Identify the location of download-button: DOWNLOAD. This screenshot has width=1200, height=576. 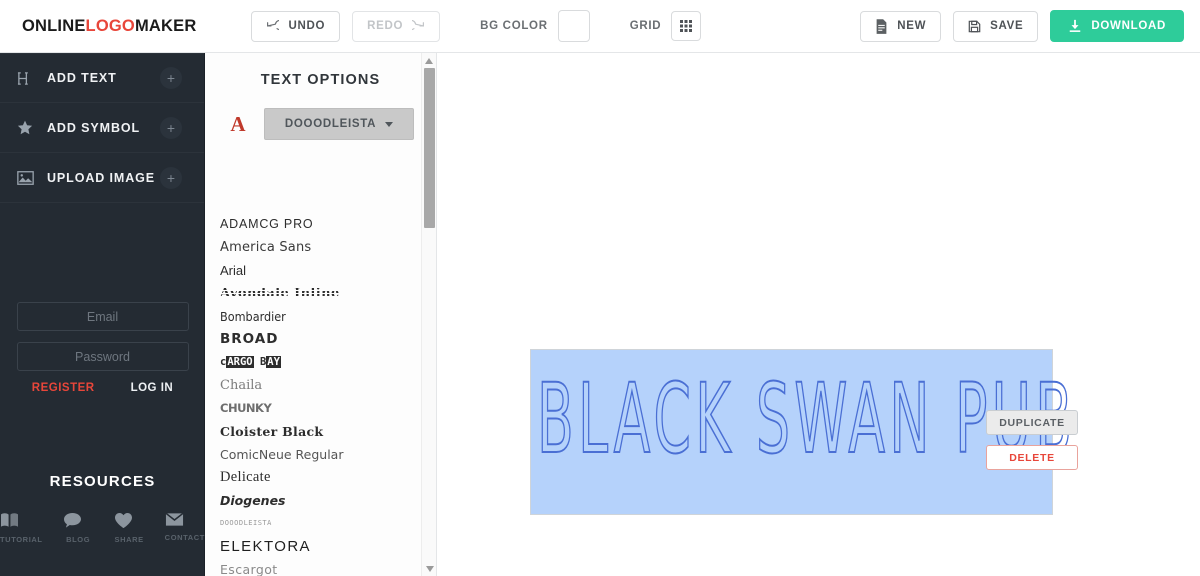
(1117, 26).